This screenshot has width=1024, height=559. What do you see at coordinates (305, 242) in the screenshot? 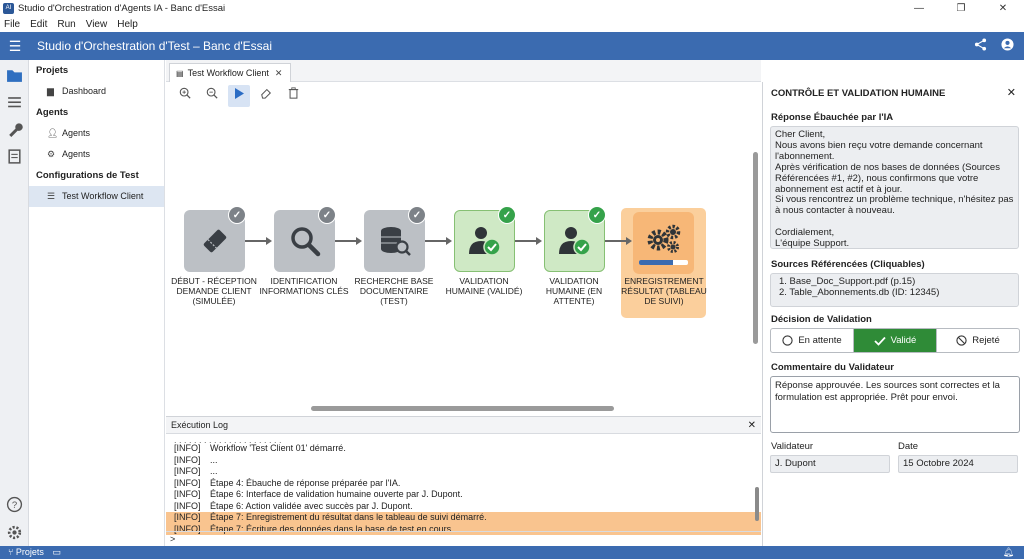
I see `search-icon` at bounding box center [305, 242].